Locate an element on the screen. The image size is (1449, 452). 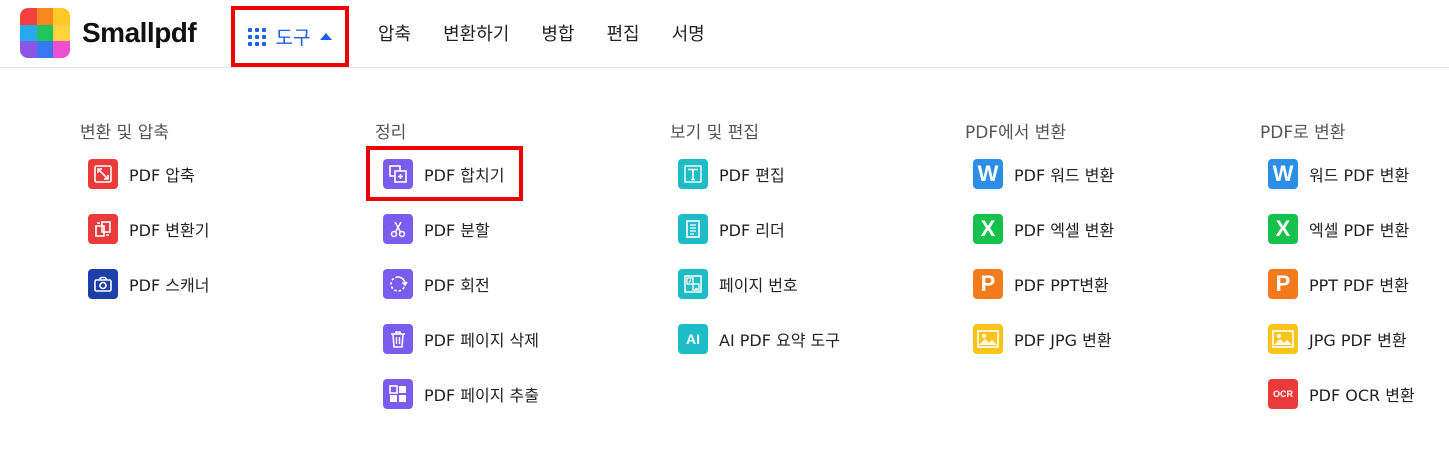
tool-ai-pdf-summarizer: AI AI PDF 요약 도구 is located at coordinates (759, 339).